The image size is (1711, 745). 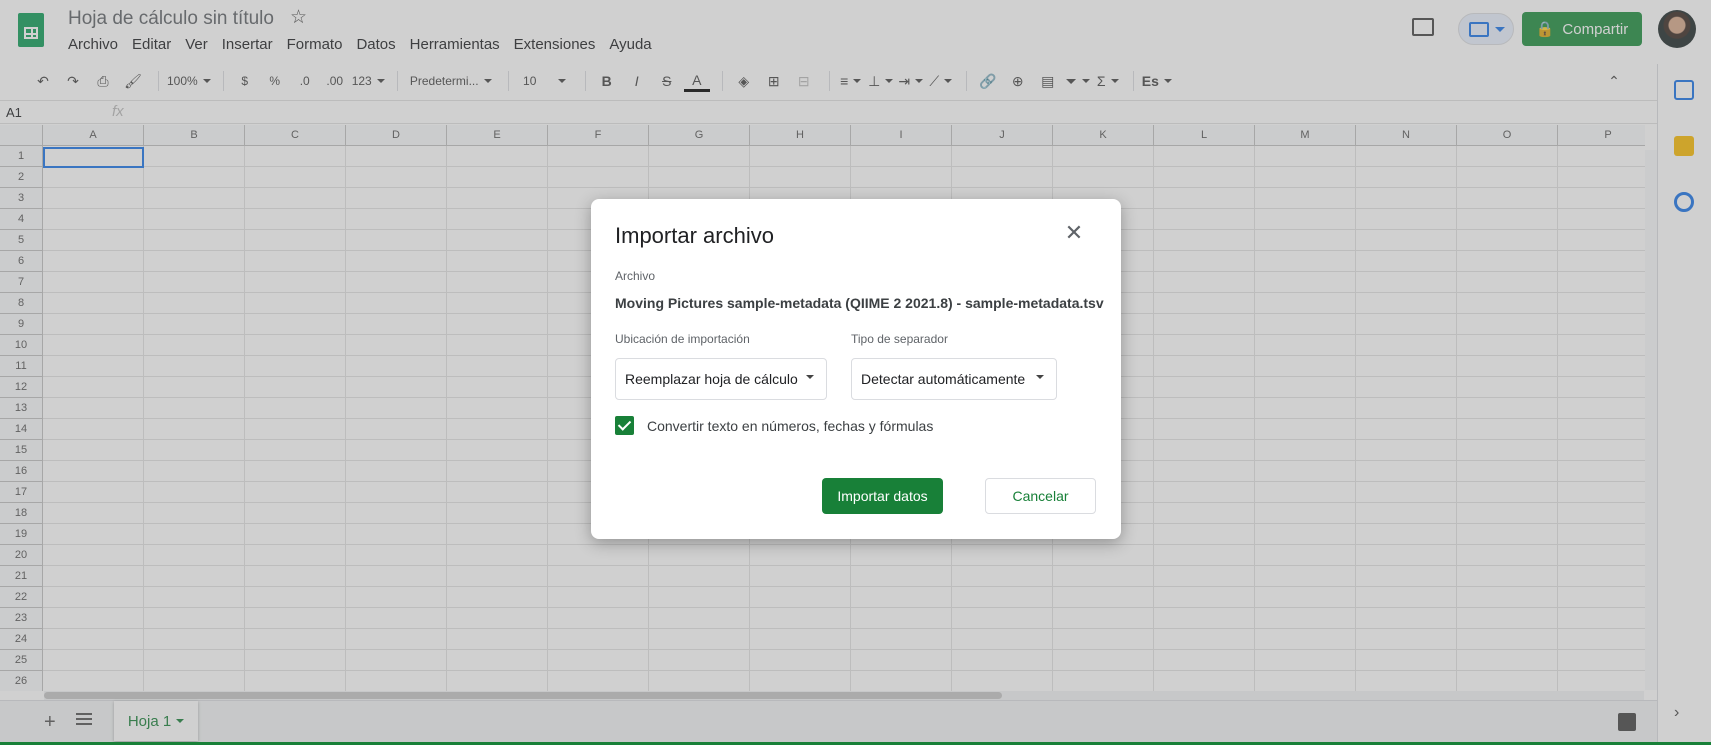 What do you see at coordinates (943, 379) in the screenshot?
I see `separator-type-value: Detectar automáticamente` at bounding box center [943, 379].